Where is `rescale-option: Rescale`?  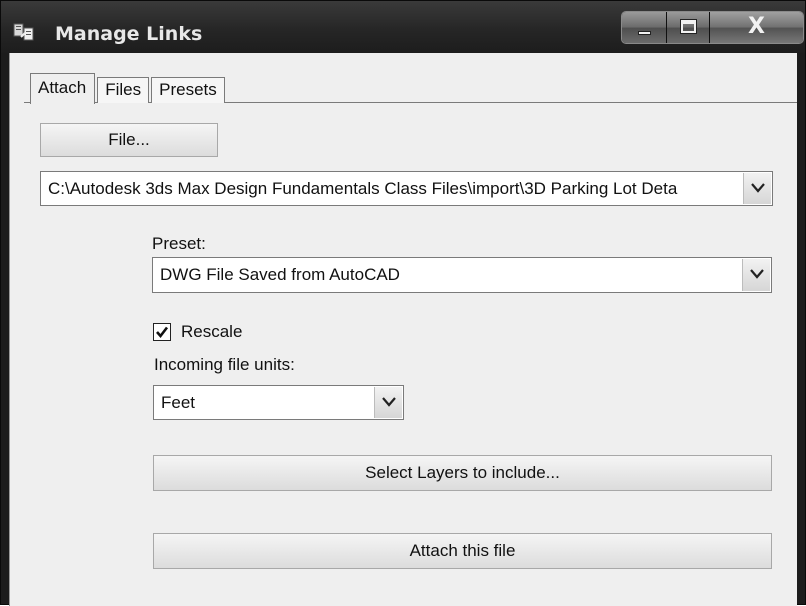 rescale-option: Rescale is located at coordinates (197, 332).